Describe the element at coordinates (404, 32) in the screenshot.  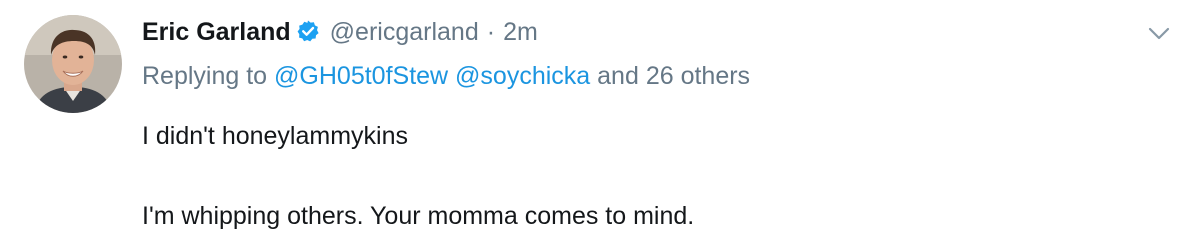
I see `user-handle: @ericgarland` at that location.